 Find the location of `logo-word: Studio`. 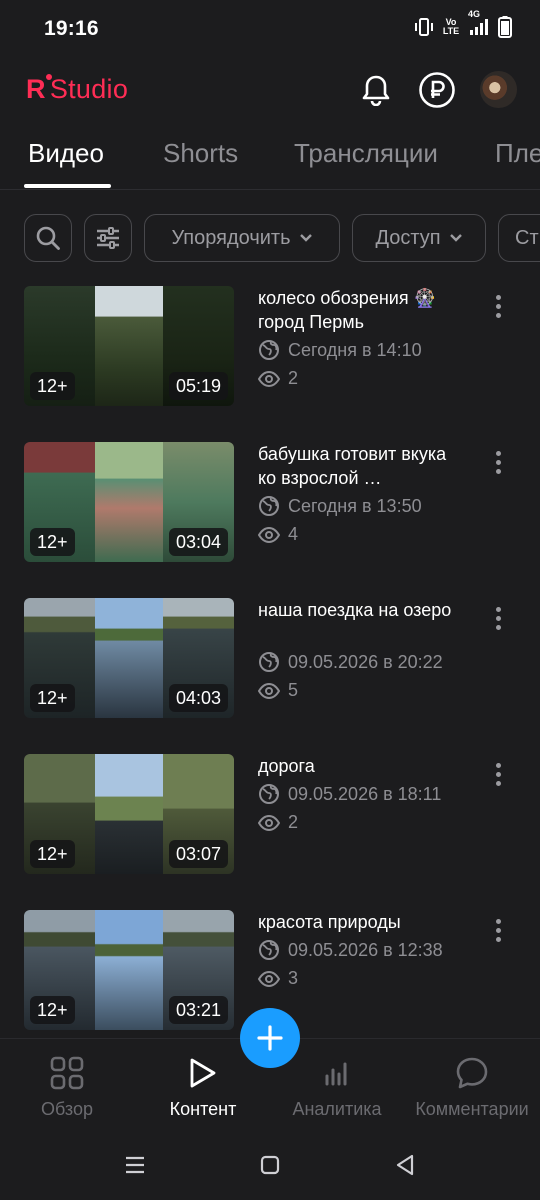

logo-word: Studio is located at coordinates (89, 89).